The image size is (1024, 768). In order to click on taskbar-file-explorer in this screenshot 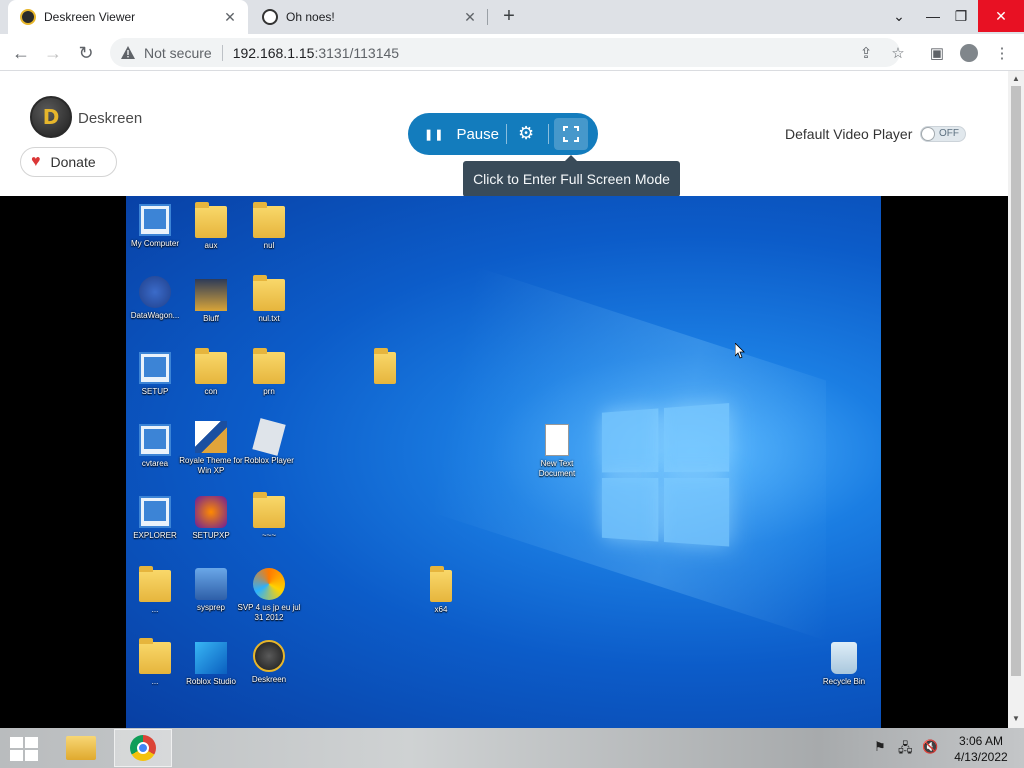, I will do `click(81, 748)`.